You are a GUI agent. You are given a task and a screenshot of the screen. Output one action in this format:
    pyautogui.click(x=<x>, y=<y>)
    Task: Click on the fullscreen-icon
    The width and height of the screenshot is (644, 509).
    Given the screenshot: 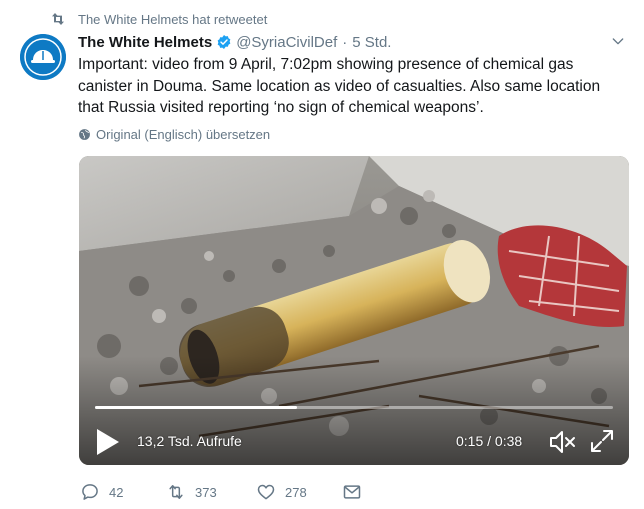 What is the action you would take?
    pyautogui.click(x=602, y=441)
    